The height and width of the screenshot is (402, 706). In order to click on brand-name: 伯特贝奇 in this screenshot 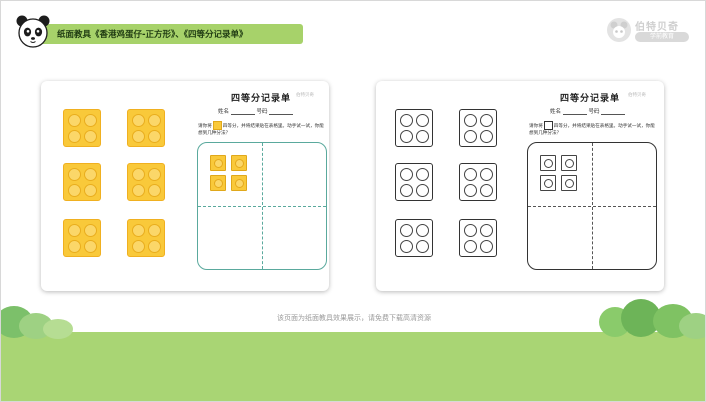, I will do `click(657, 27)`.